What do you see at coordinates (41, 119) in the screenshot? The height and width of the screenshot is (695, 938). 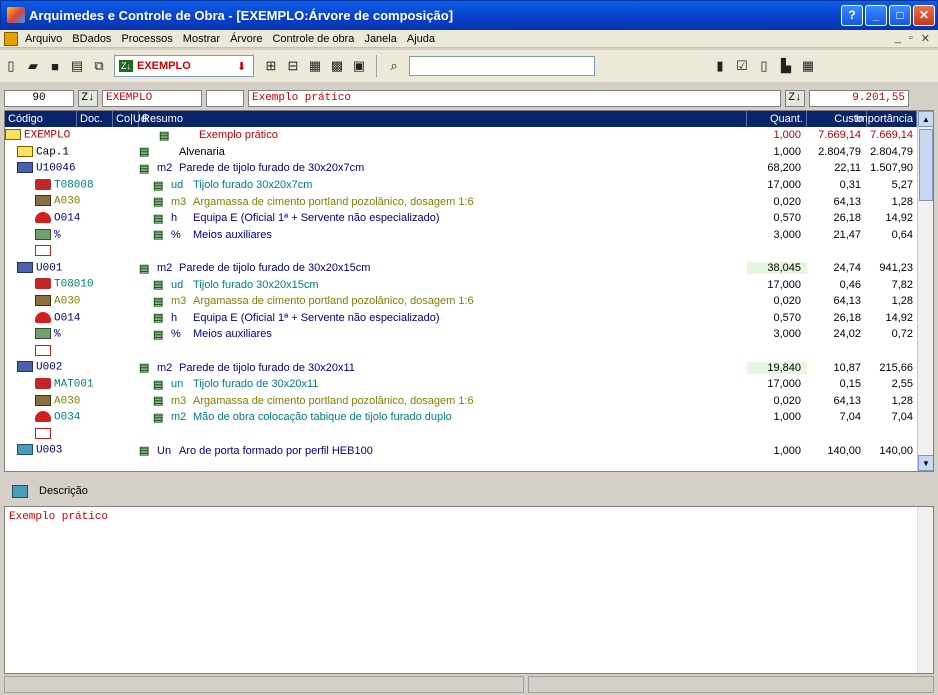 I see `col-codigo: Código` at bounding box center [41, 119].